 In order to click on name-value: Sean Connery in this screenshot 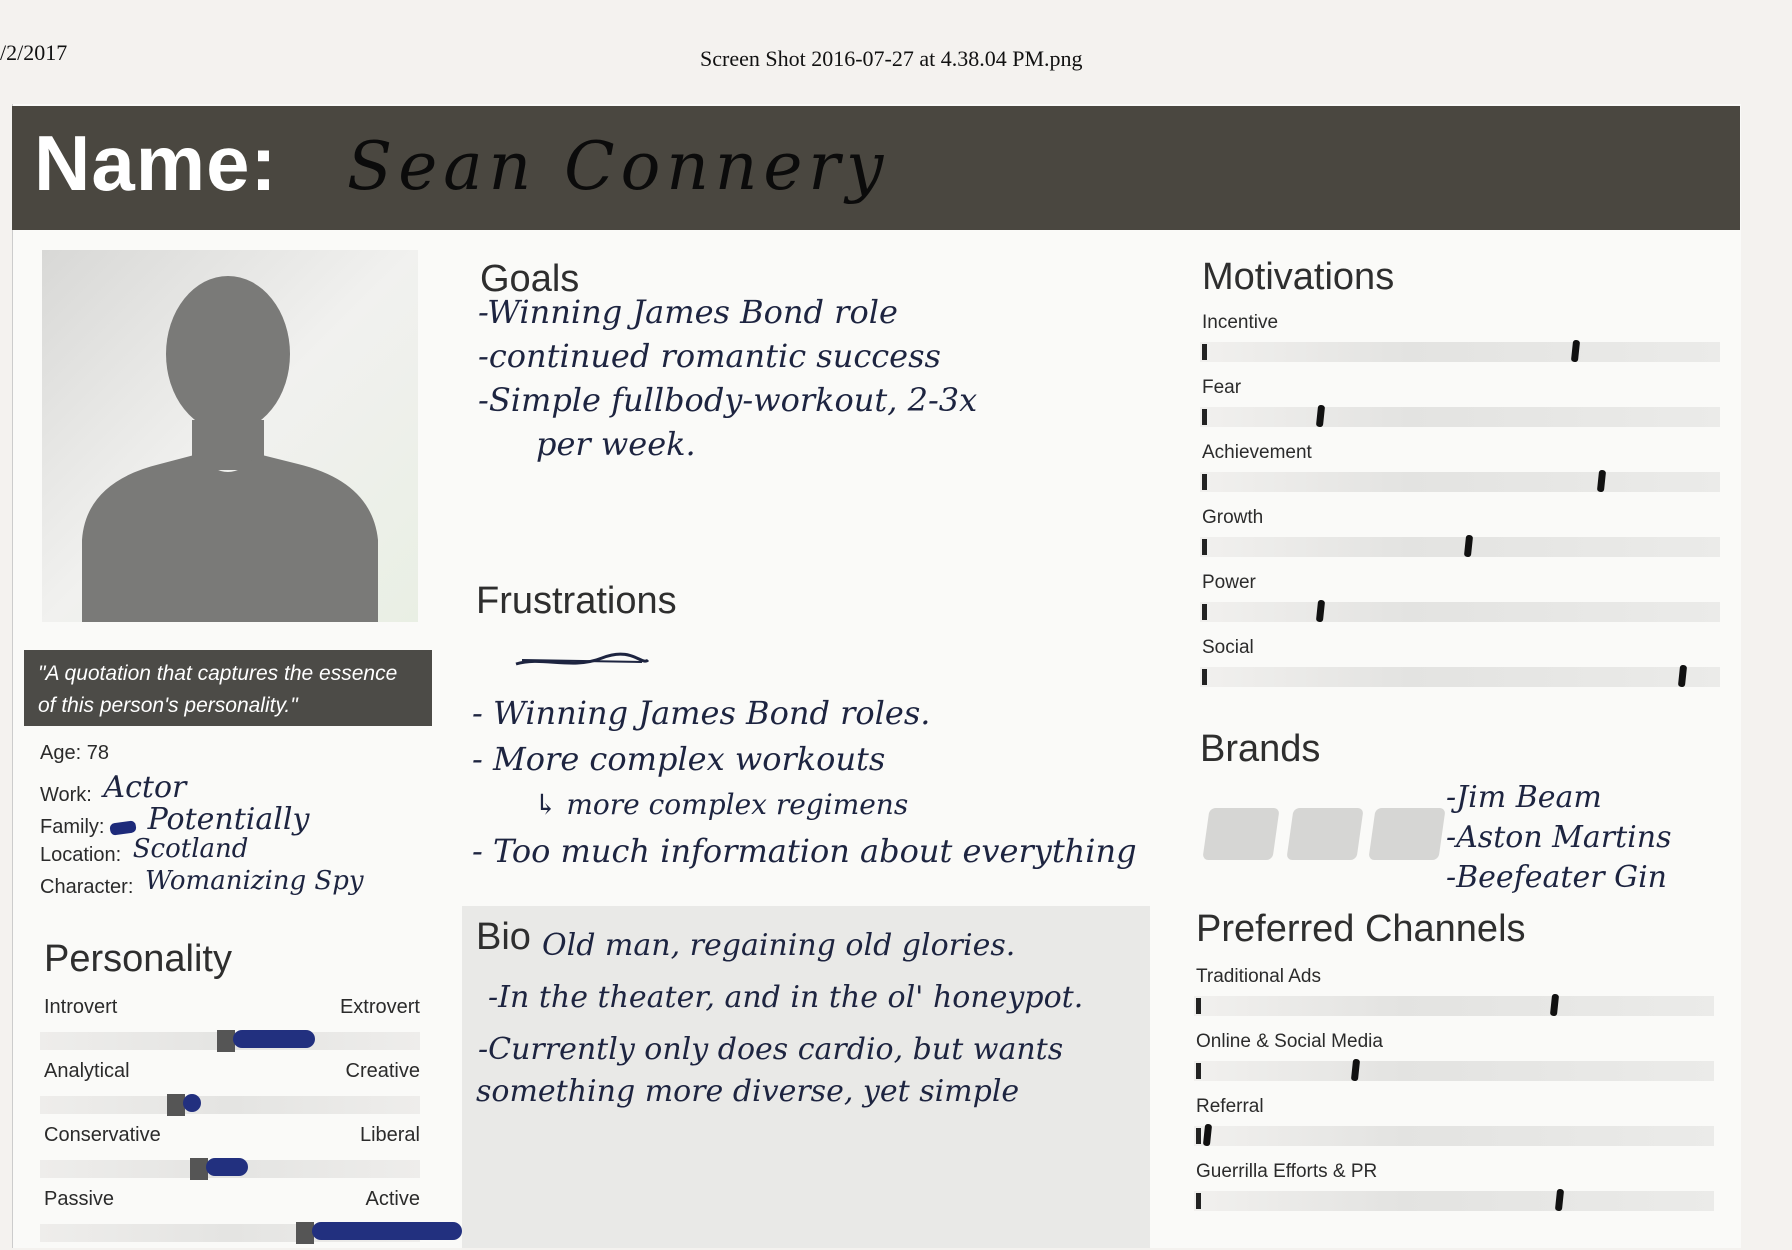, I will do `click(618, 166)`.